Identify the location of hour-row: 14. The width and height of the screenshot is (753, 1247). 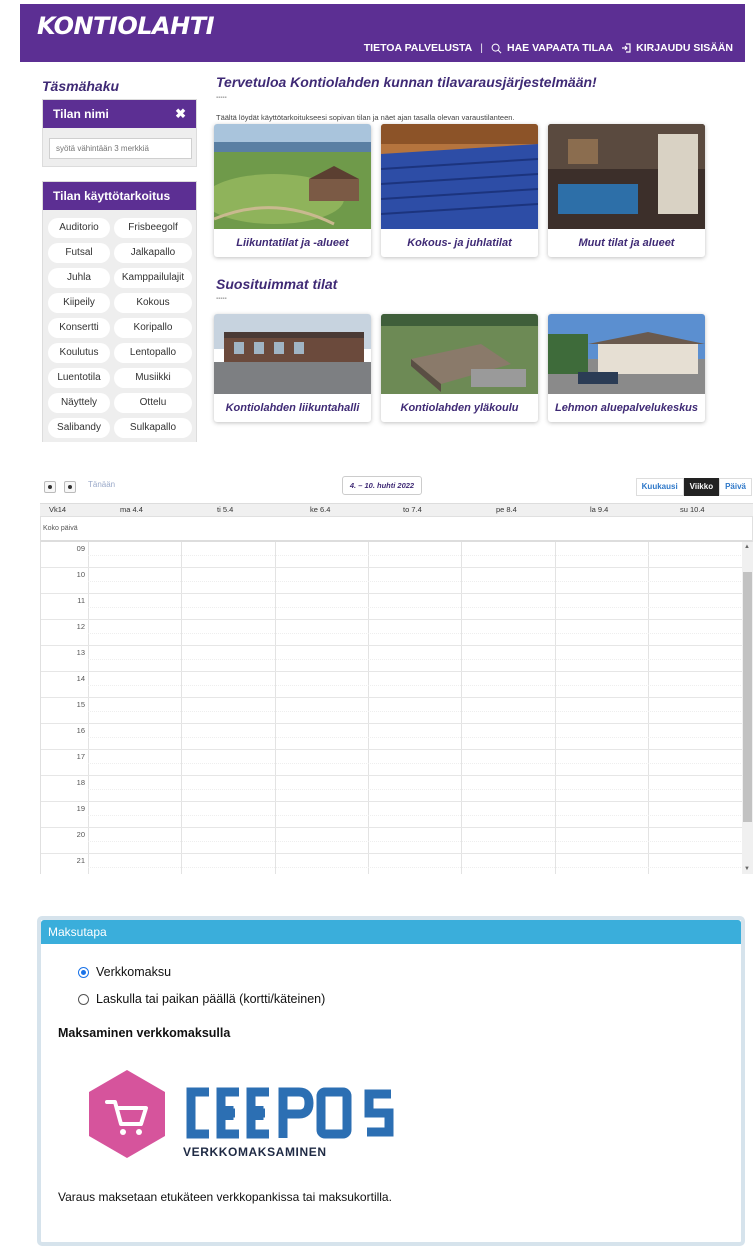
(392, 685).